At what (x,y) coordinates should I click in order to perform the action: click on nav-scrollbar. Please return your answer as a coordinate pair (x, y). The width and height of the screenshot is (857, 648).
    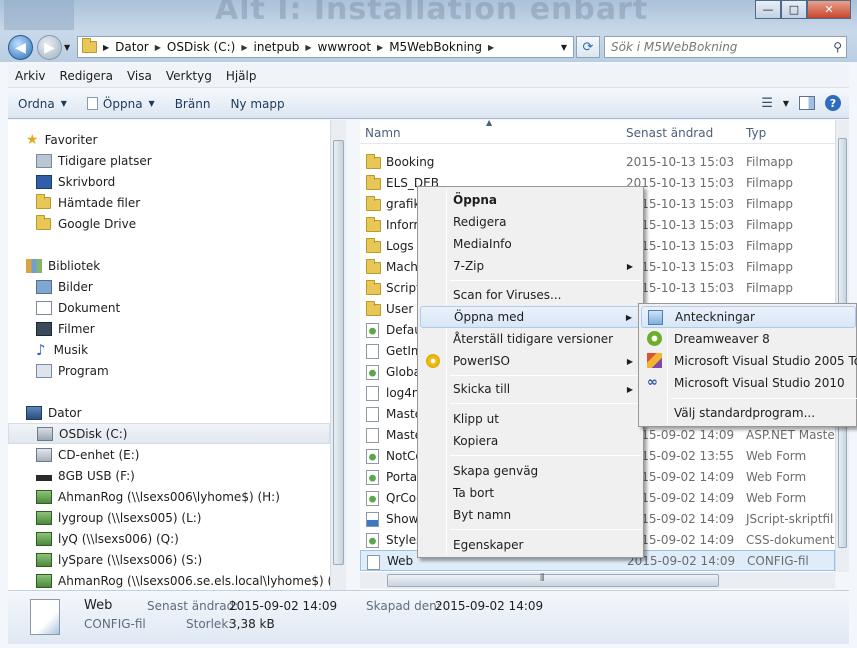
    Looking at the image, I should click on (338, 355).